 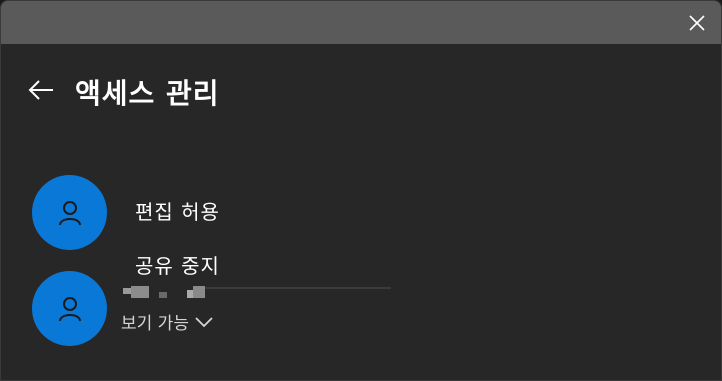 I want to click on close-button, so click(x=697, y=23).